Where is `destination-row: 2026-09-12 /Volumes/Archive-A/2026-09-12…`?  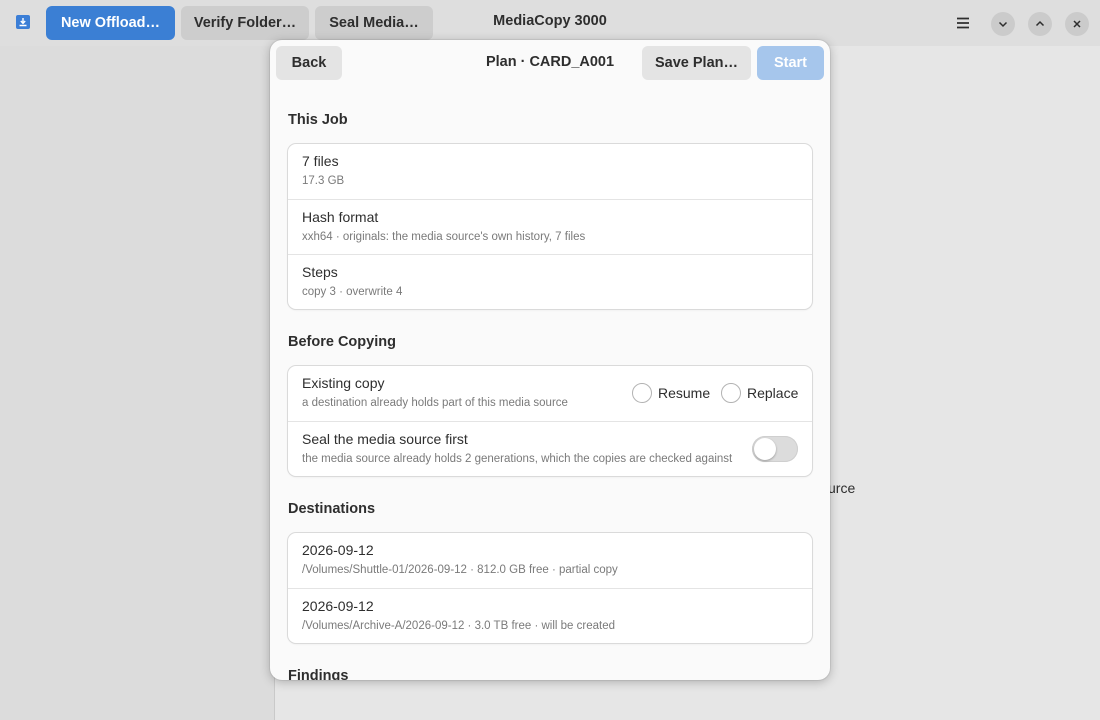
destination-row: 2026-09-12 /Volumes/Archive-A/2026-09-12… is located at coordinates (550, 615).